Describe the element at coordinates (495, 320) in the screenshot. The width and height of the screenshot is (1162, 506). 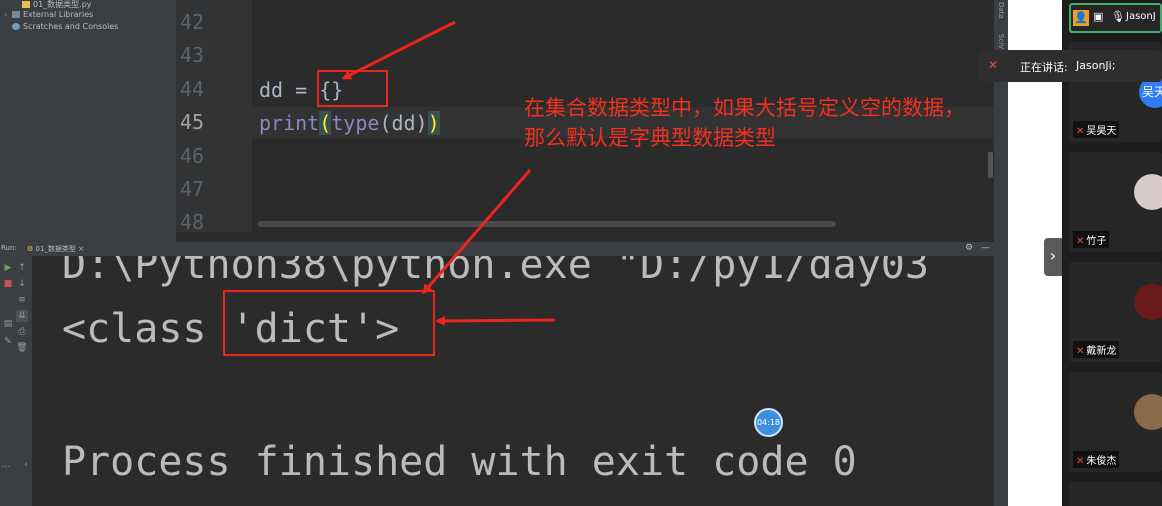
I see `arrow-to-dict-output` at that location.